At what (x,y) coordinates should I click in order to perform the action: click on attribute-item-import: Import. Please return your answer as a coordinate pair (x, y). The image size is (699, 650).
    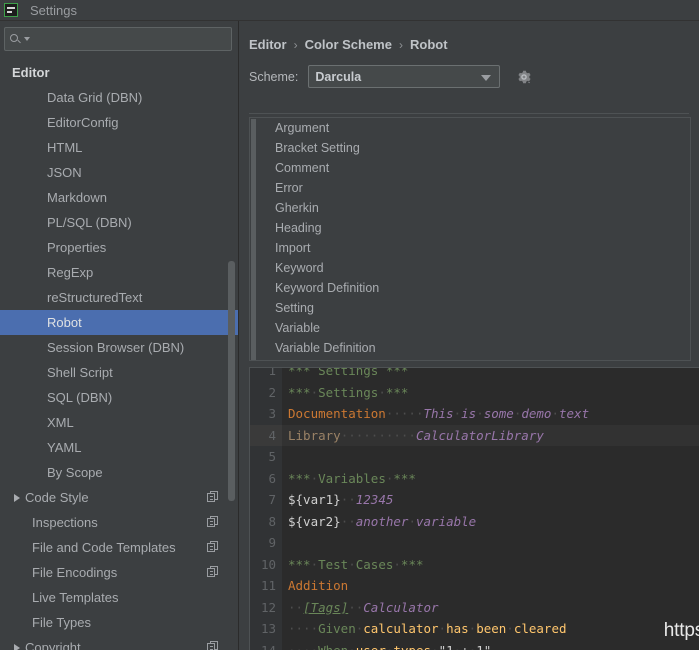
    Looking at the image, I should click on (470, 248).